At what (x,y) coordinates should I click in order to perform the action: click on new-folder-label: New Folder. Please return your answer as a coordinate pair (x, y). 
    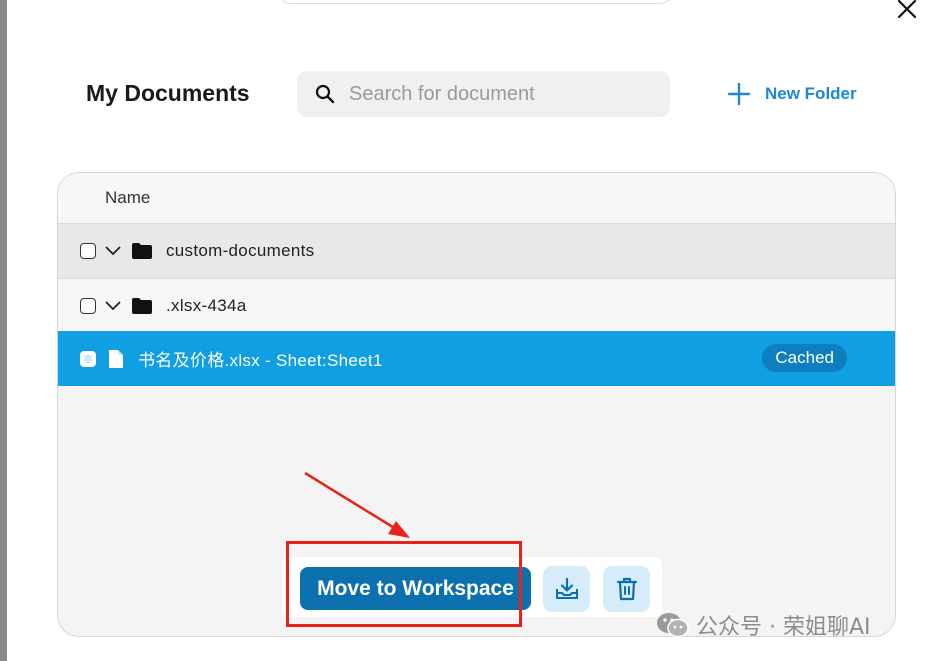
    Looking at the image, I should click on (811, 93).